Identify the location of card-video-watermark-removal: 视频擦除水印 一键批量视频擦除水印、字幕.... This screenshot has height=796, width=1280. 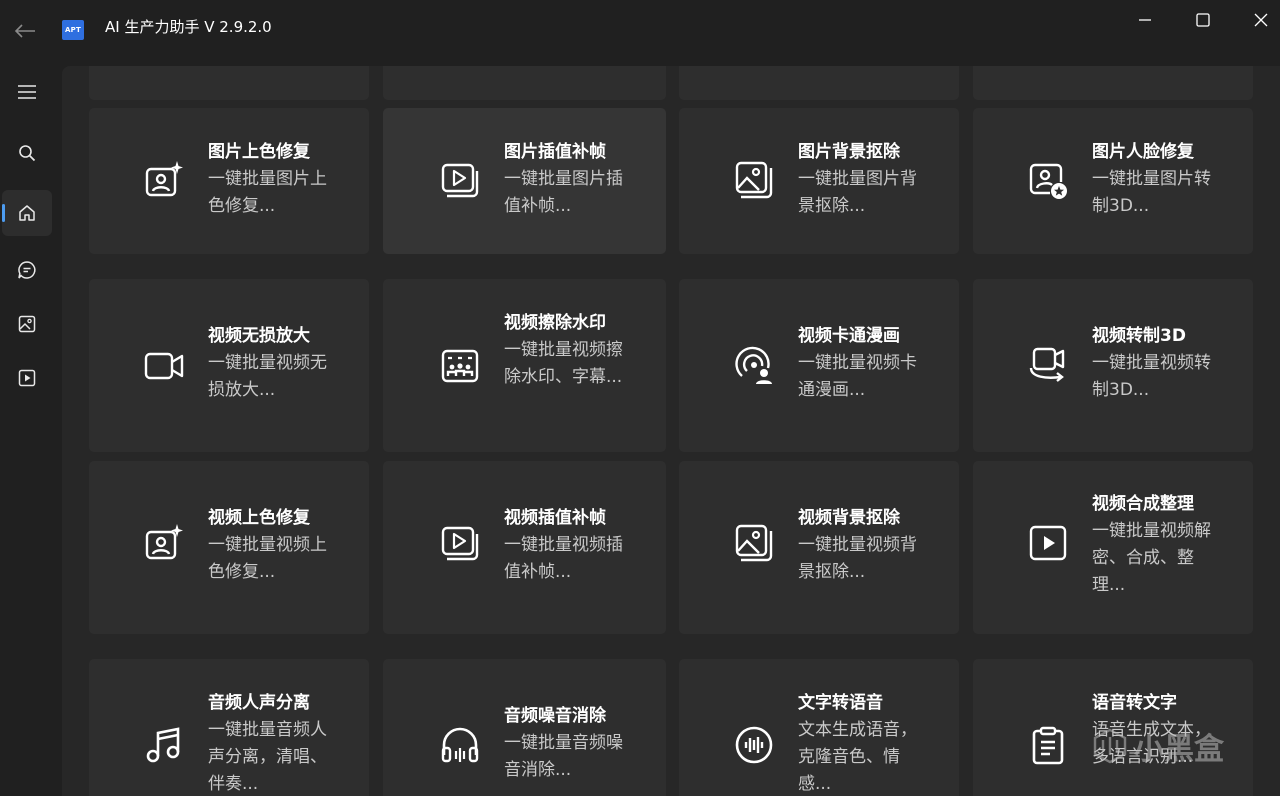
(524, 365).